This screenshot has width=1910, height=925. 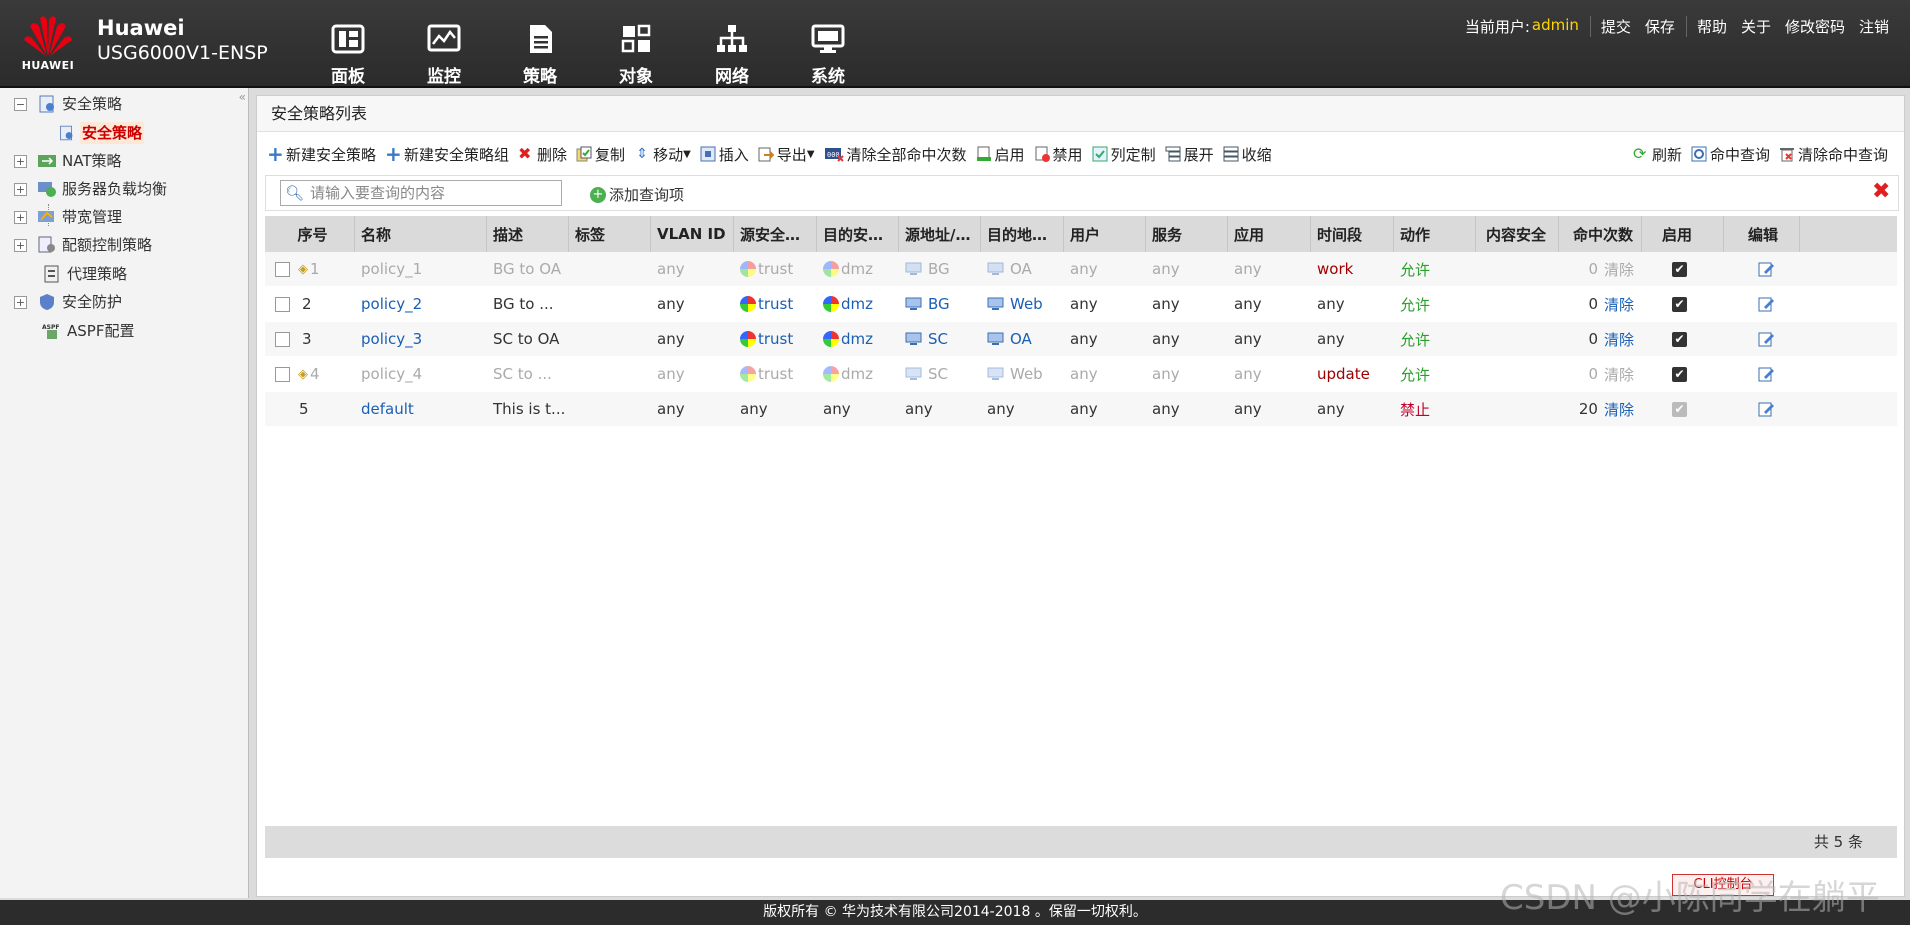 What do you see at coordinates (600, 154) in the screenshot?
I see `copy-button: 复制` at bounding box center [600, 154].